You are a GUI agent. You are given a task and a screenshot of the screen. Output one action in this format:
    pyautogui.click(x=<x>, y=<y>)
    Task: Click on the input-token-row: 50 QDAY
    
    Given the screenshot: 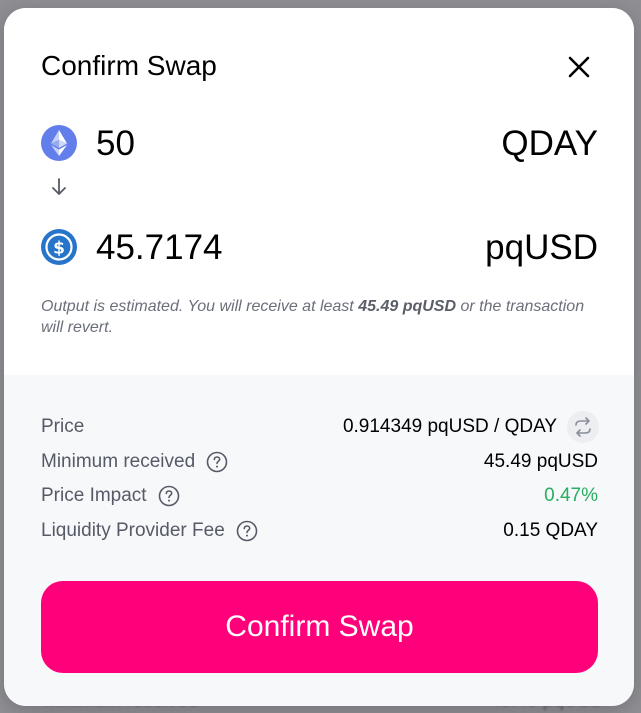 What is the action you would take?
    pyautogui.click(x=319, y=143)
    